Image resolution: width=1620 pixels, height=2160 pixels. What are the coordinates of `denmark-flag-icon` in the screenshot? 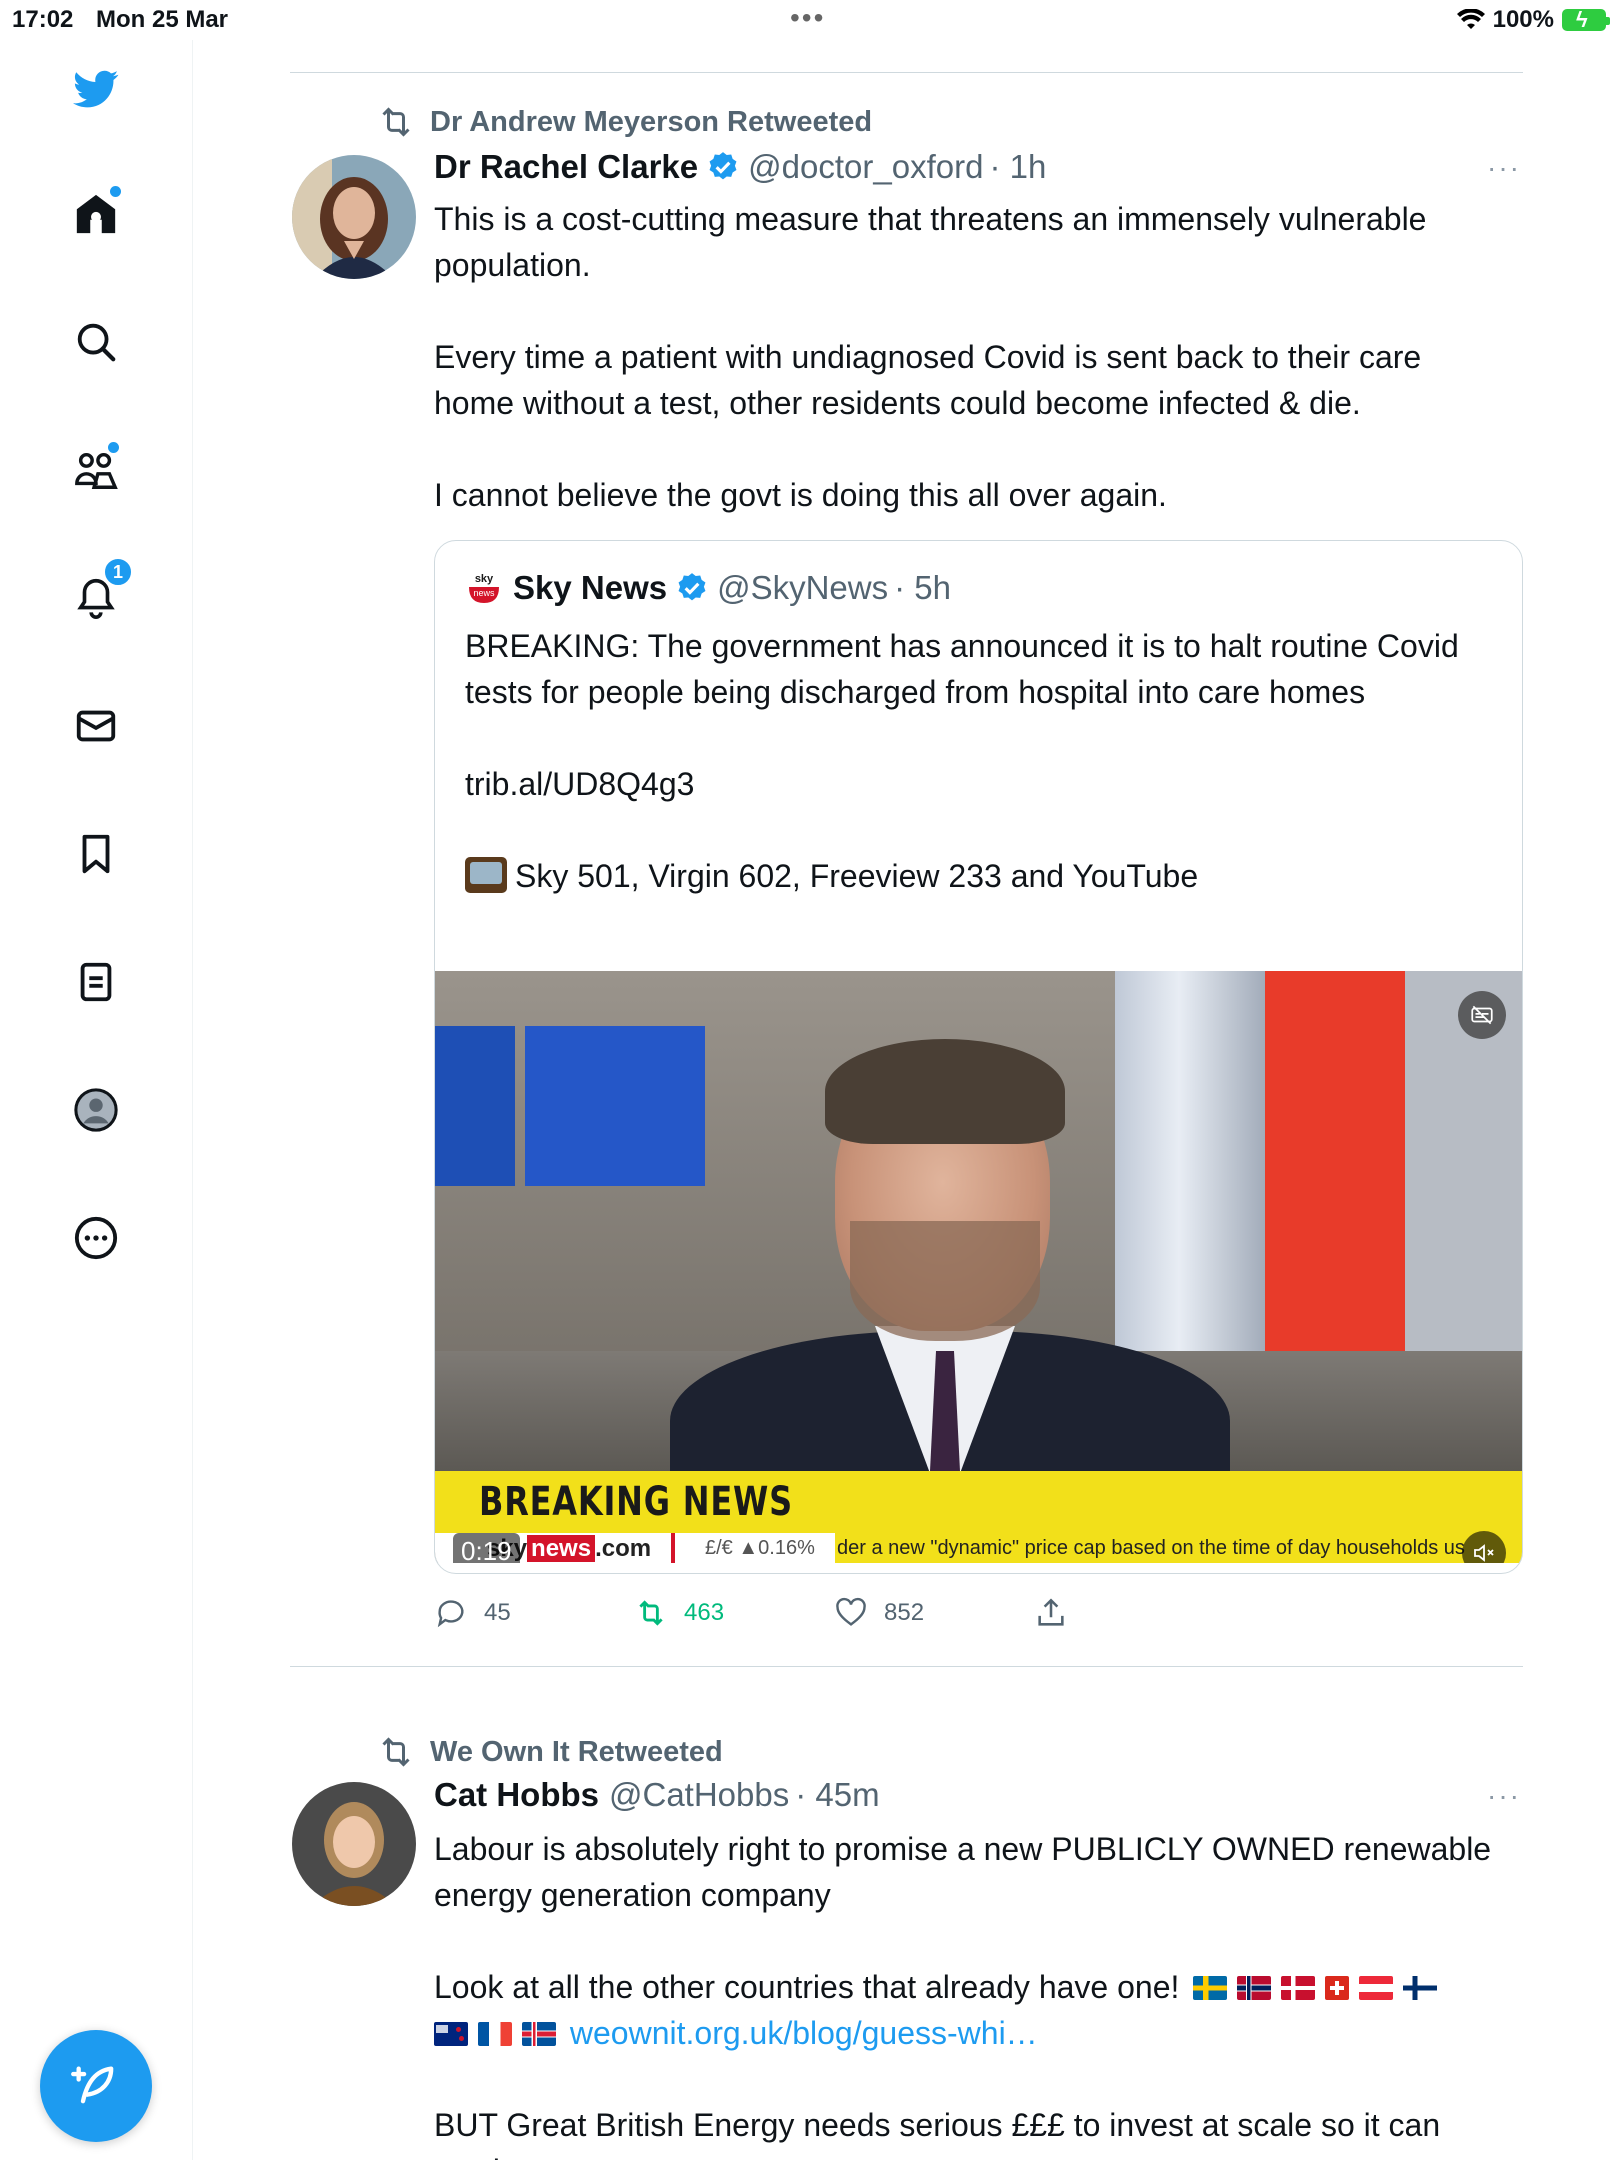 It's located at (1298, 1988).